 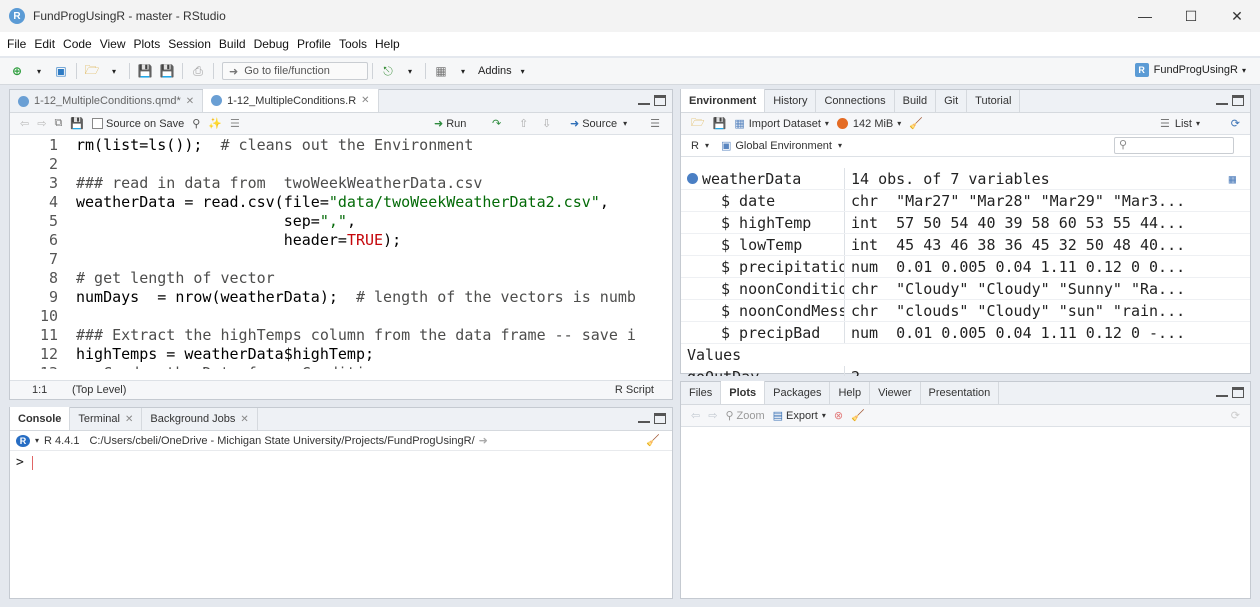 What do you see at coordinates (138, 124) in the screenshot?
I see `source-on-save-checkbox: Source on Save` at bounding box center [138, 124].